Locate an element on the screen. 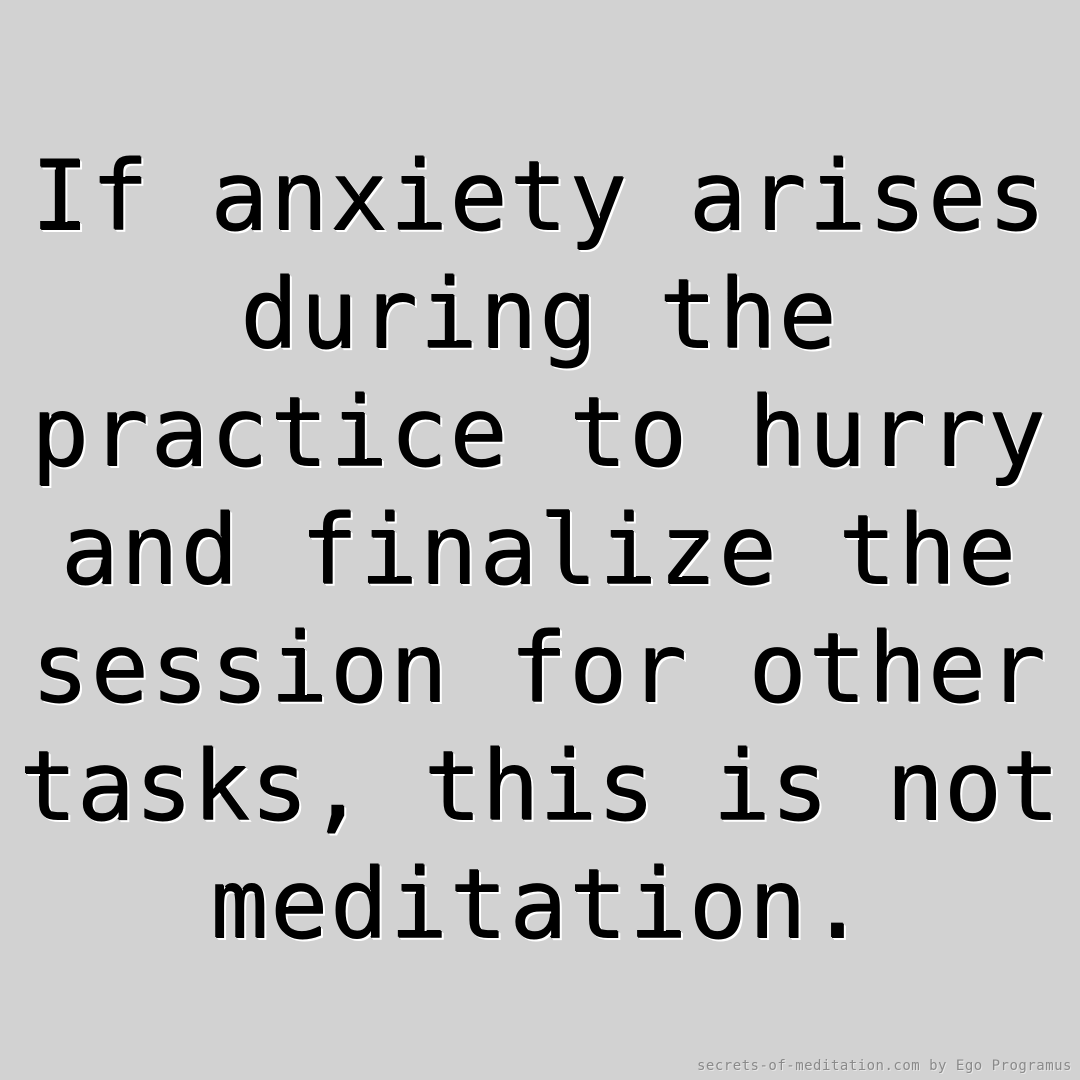 This screenshot has width=1080, height=1080. quote-line-1: If anxiety arises is located at coordinates (540, 197).